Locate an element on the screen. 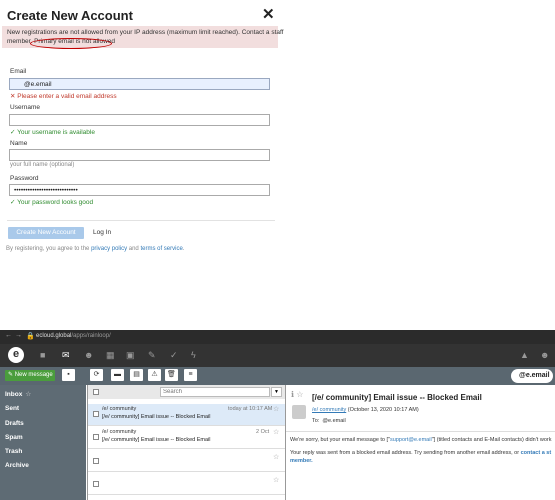  login-link: Log In is located at coordinates (102, 232).